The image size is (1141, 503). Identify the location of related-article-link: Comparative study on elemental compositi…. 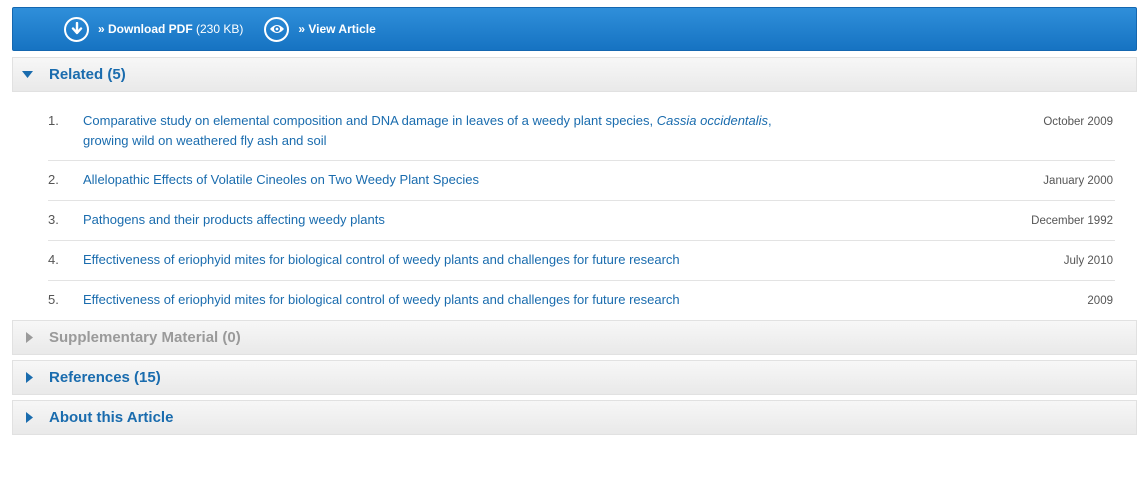
(508, 131).